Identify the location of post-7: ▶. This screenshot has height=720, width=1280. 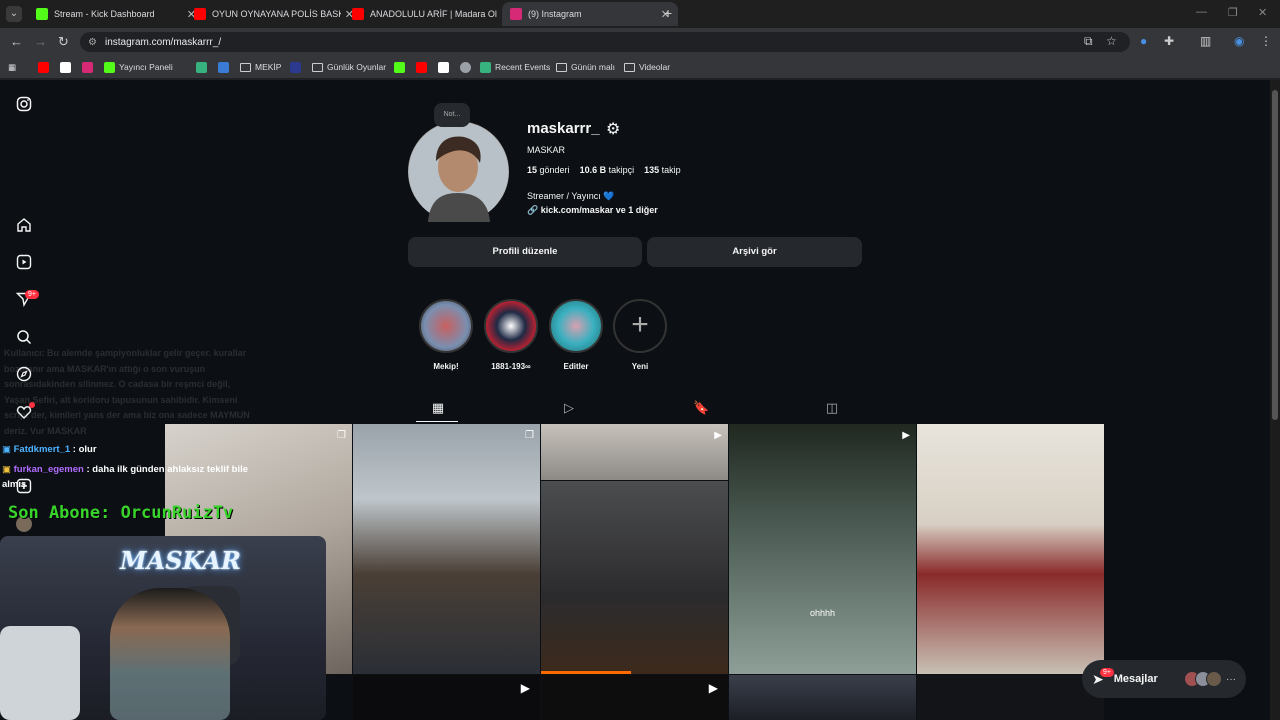
(634, 697).